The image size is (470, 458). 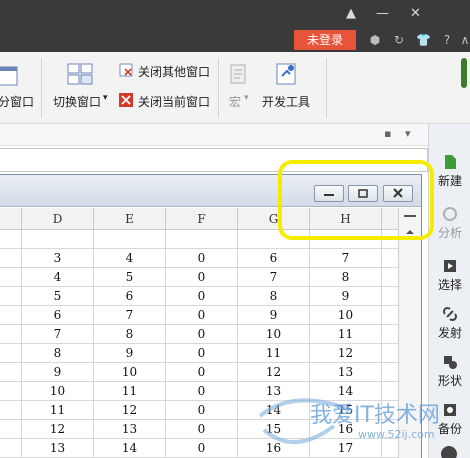 I want to click on dropdown-menu-icon: ▾, so click(x=408, y=133).